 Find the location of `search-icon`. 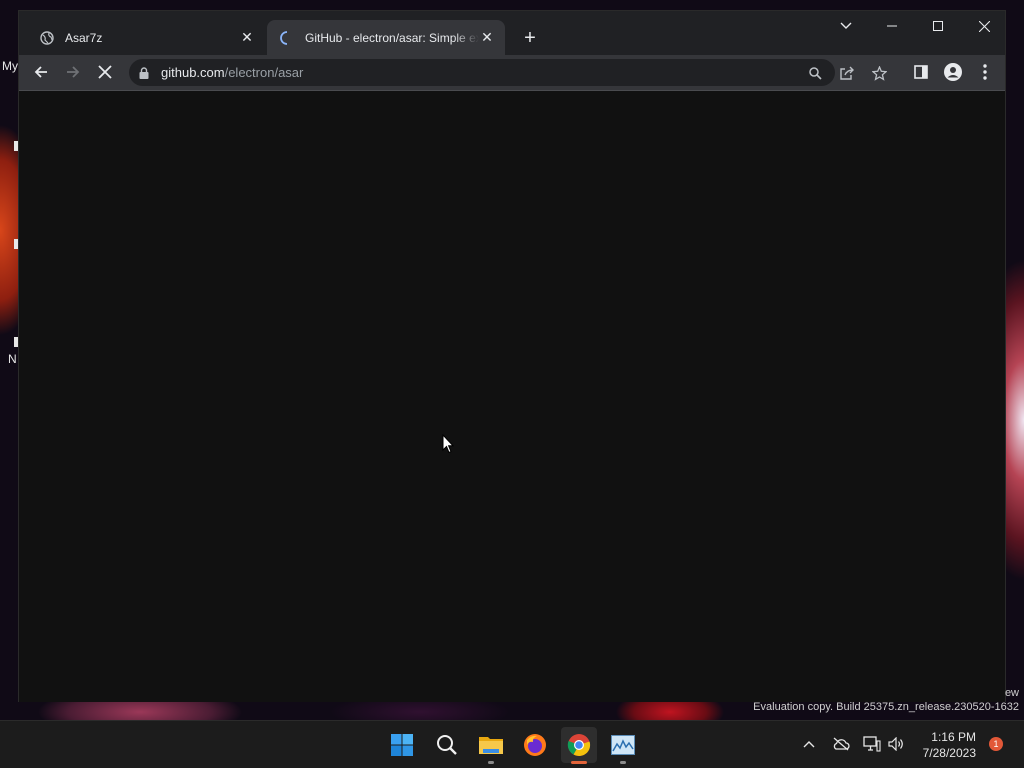

search-icon is located at coordinates (447, 745).